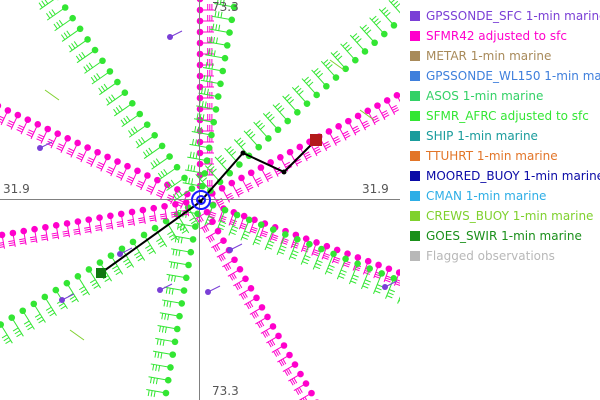 Image resolution: width=600 pixels, height=400 pixels. I want to click on legend-label: ASOS 1-min marine, so click(485, 96).